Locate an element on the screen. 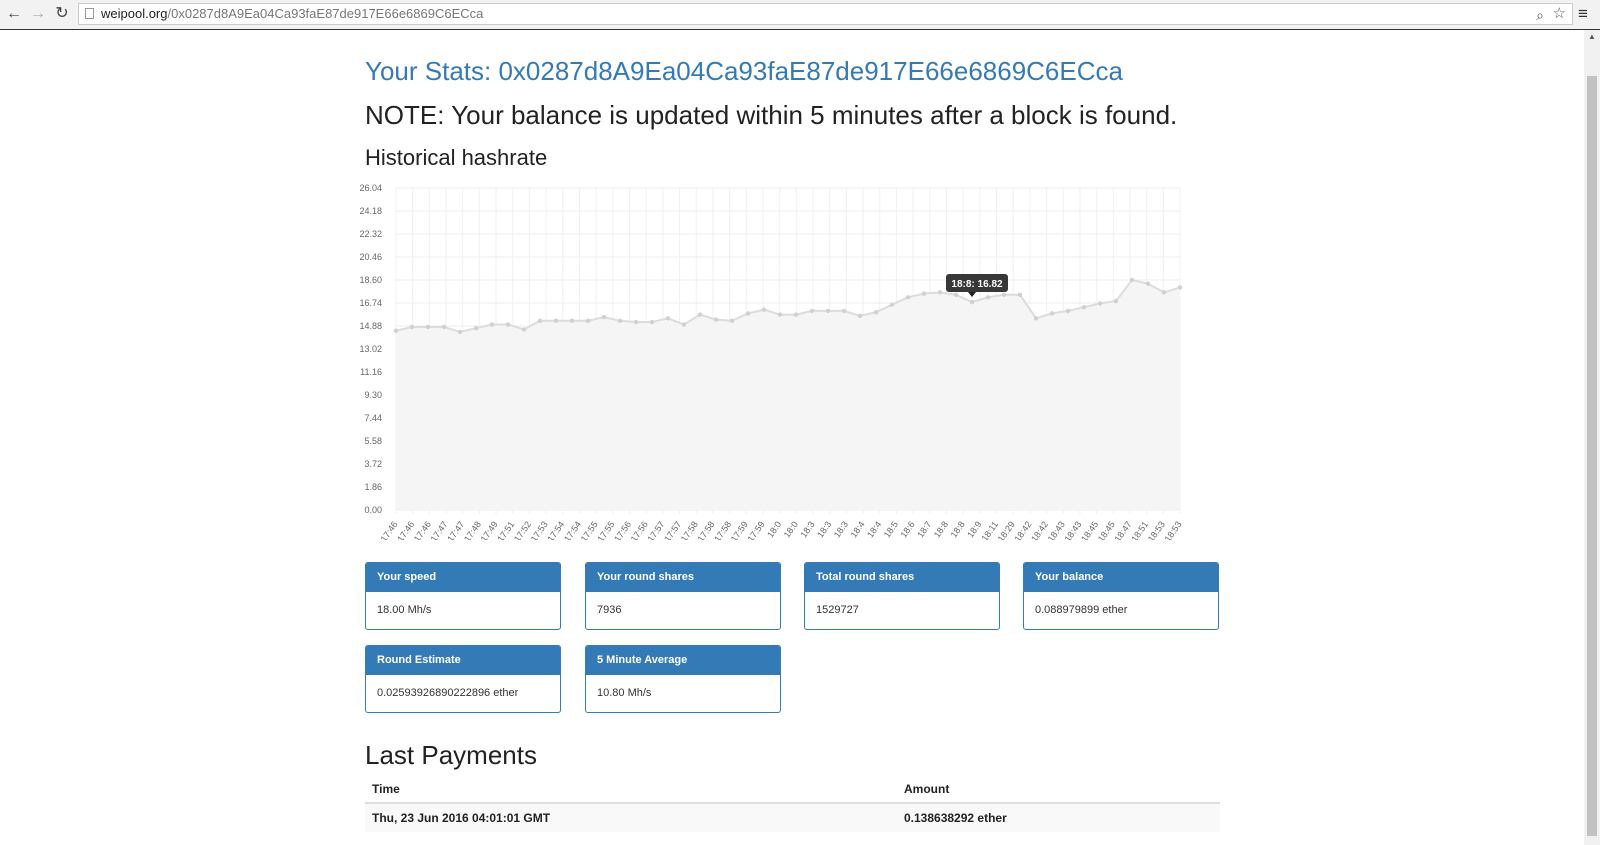 The height and width of the screenshot is (845, 1600). your-balance-card: Your balance 0.088979899 ether is located at coordinates (1121, 596).